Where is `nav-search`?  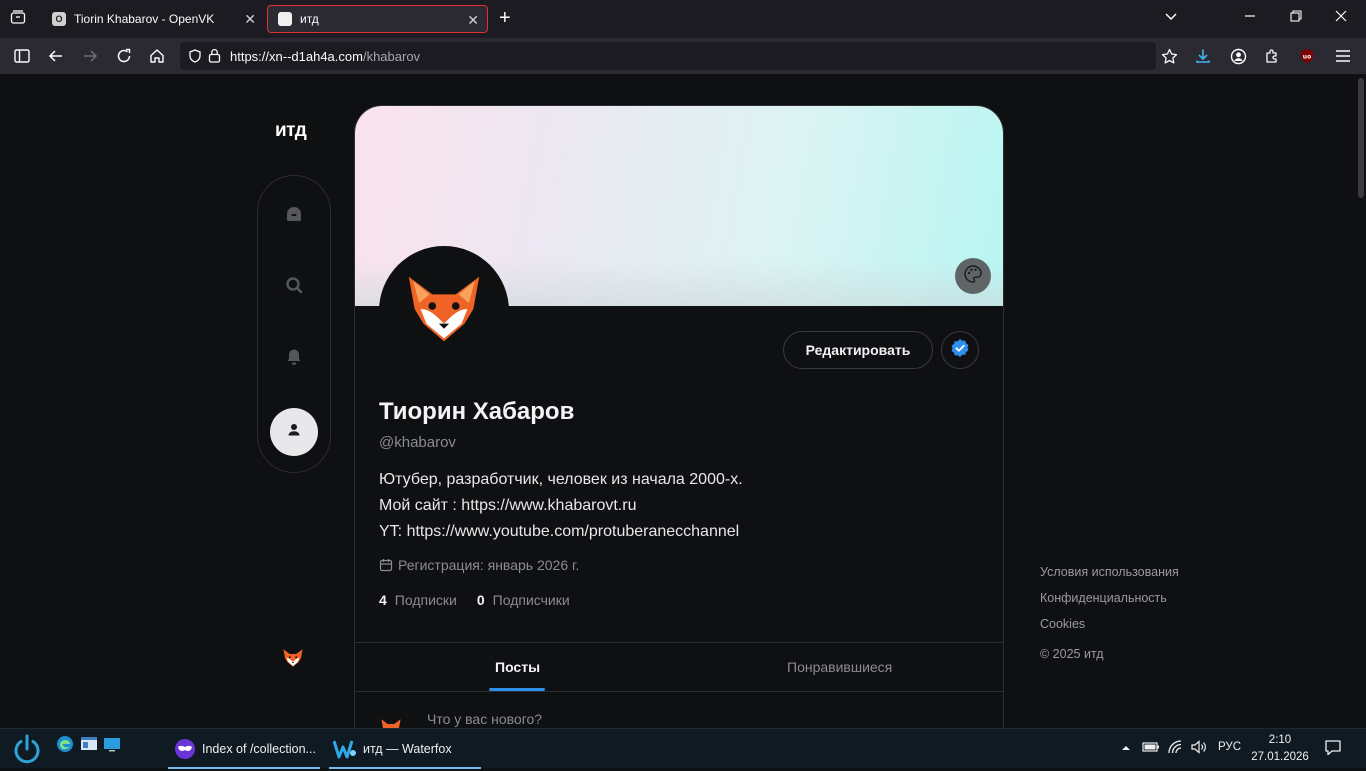
nav-search is located at coordinates (294, 287).